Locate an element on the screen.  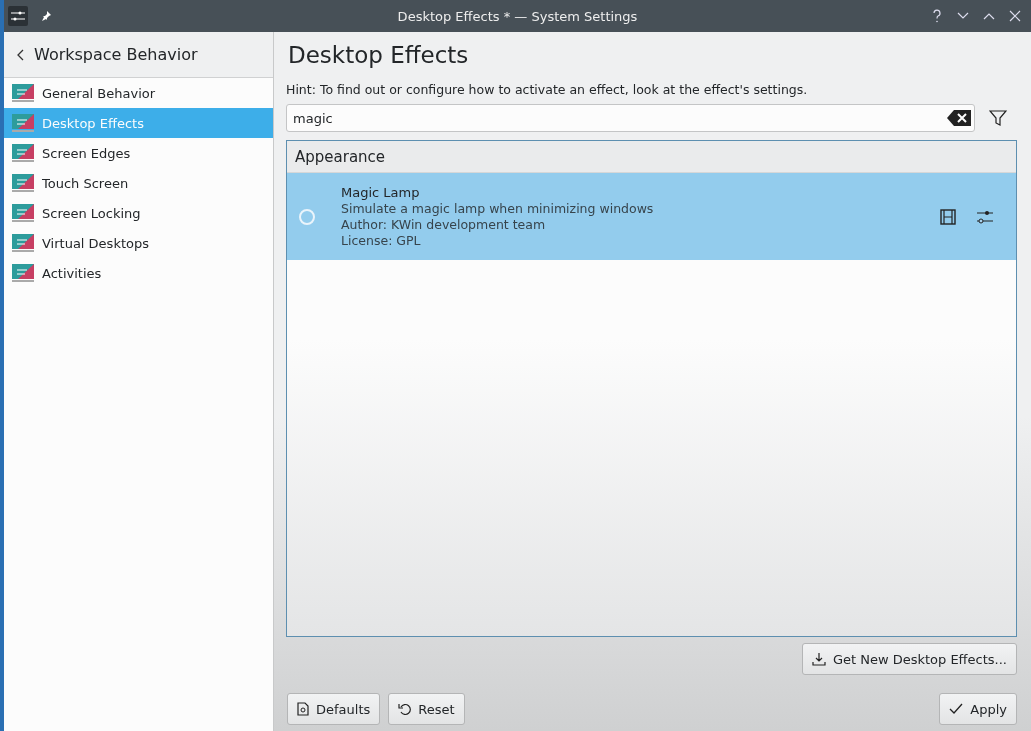
effect-name: Magic Lamp is located at coordinates (381, 192).